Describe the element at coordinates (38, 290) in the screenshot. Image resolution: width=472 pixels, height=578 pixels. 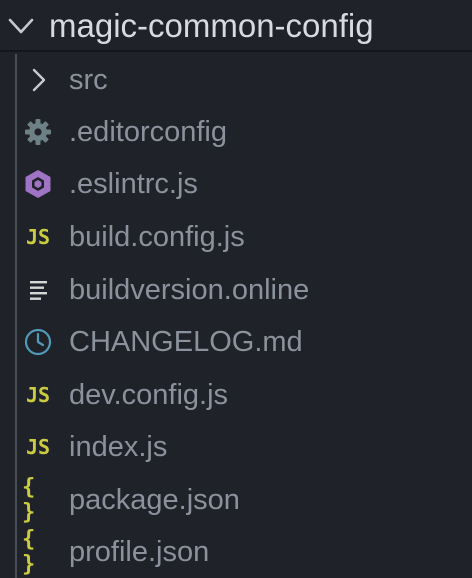
I see `text-lines-icon` at that location.